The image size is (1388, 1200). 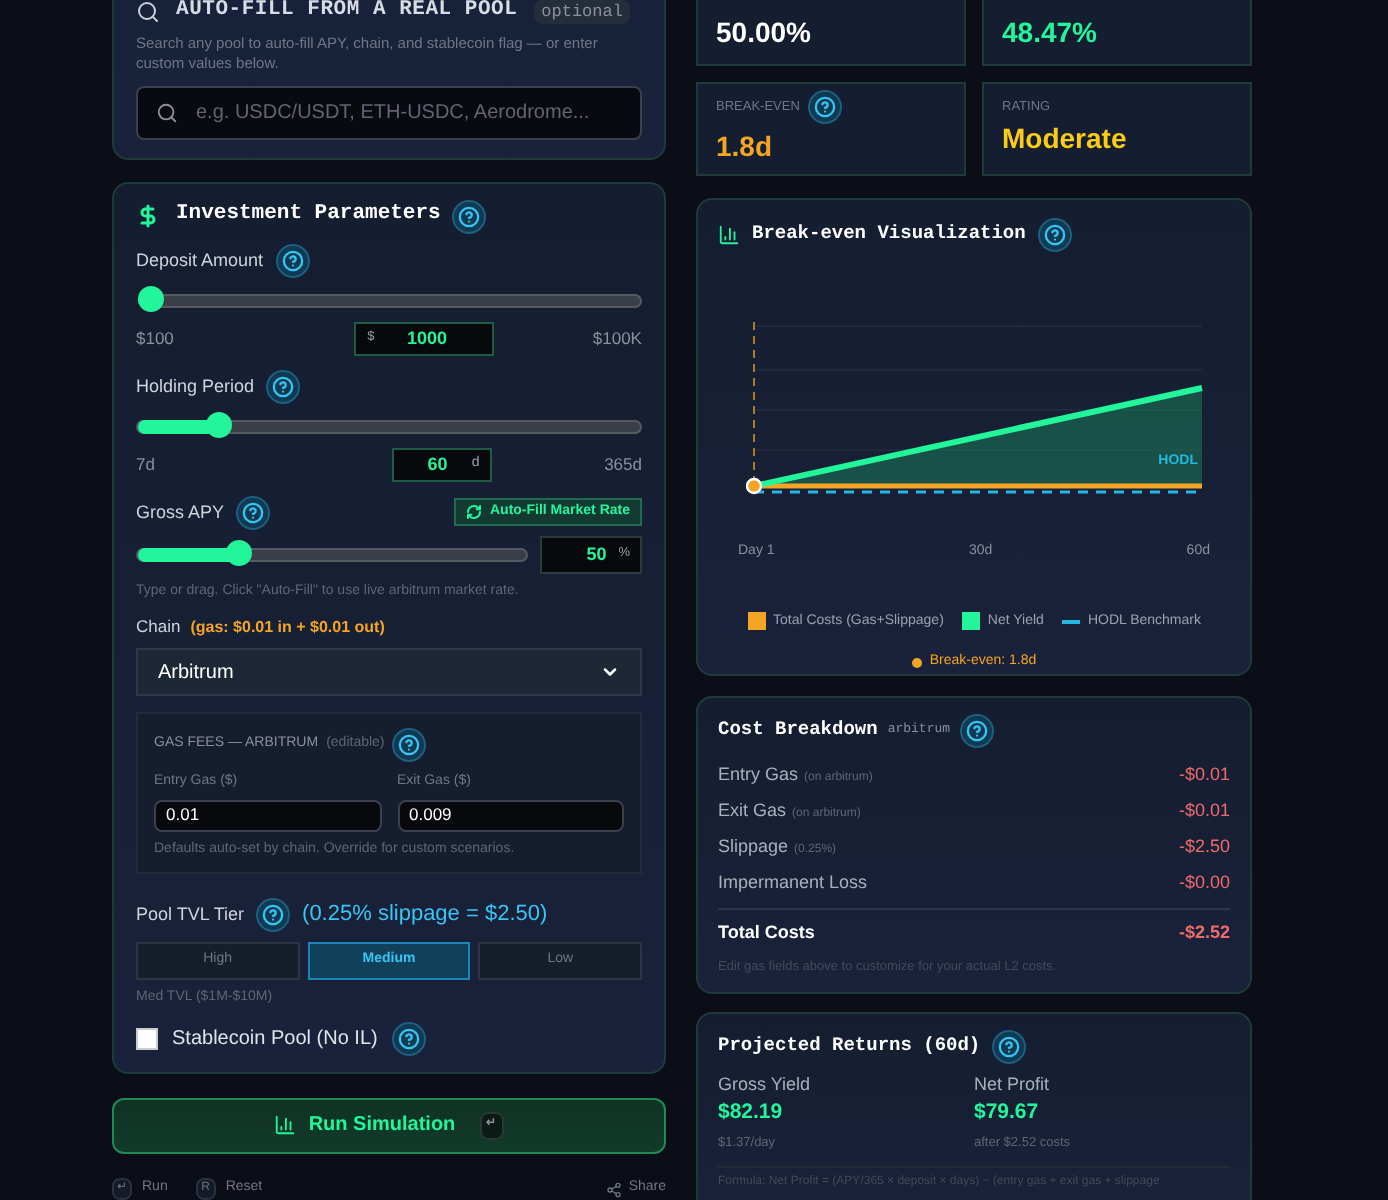 What do you see at coordinates (308, 215) in the screenshot?
I see `section-title: Investment Parameters` at bounding box center [308, 215].